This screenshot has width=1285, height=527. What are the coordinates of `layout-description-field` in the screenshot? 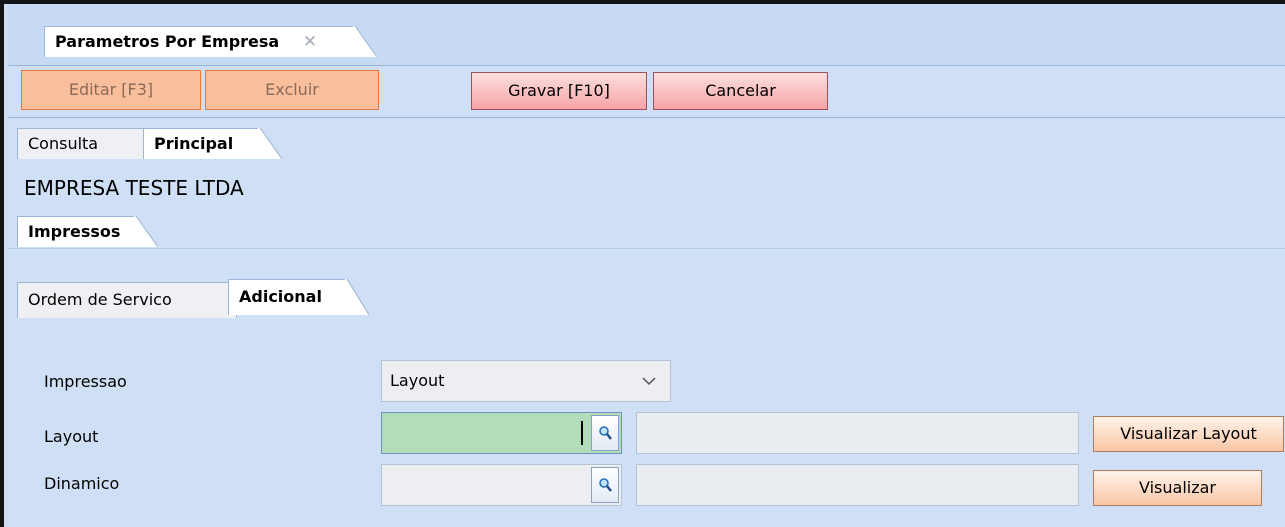 It's located at (857, 433).